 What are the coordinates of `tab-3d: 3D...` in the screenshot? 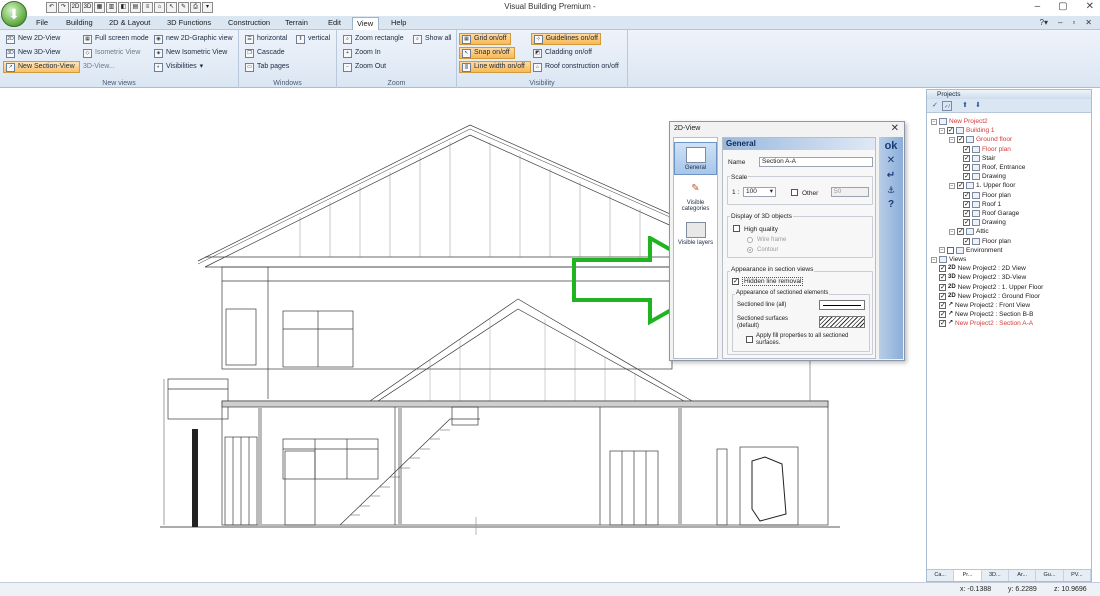 It's located at (995, 575).